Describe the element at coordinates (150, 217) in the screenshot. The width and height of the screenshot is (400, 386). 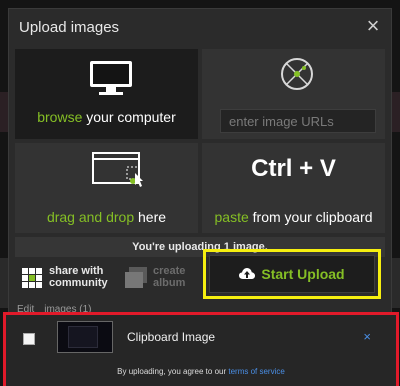
I see `drag-rest: here` at that location.